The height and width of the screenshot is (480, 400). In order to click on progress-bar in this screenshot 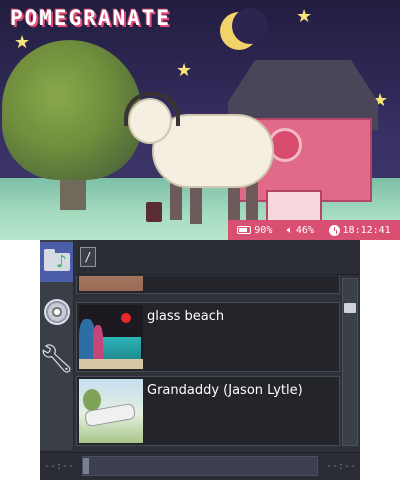, I will do `click(200, 466)`.